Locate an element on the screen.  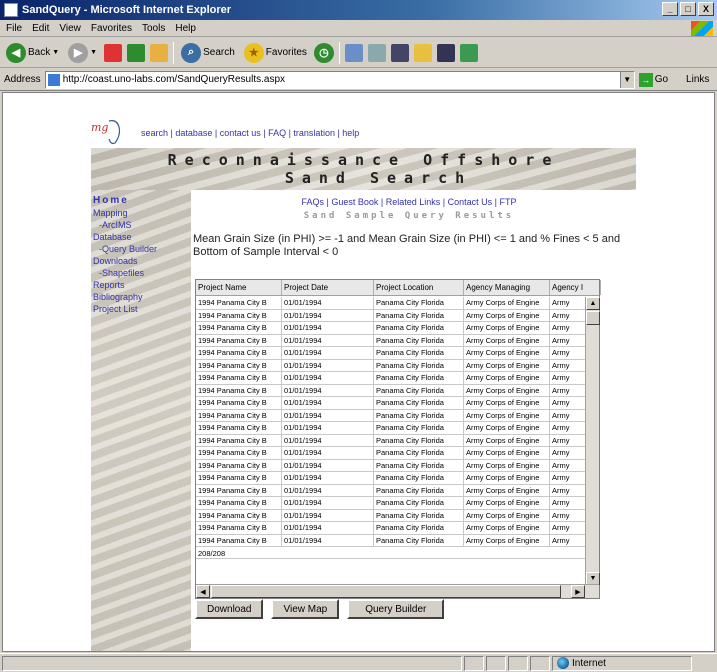
view-map-button: View Map is located at coordinates (305, 609).